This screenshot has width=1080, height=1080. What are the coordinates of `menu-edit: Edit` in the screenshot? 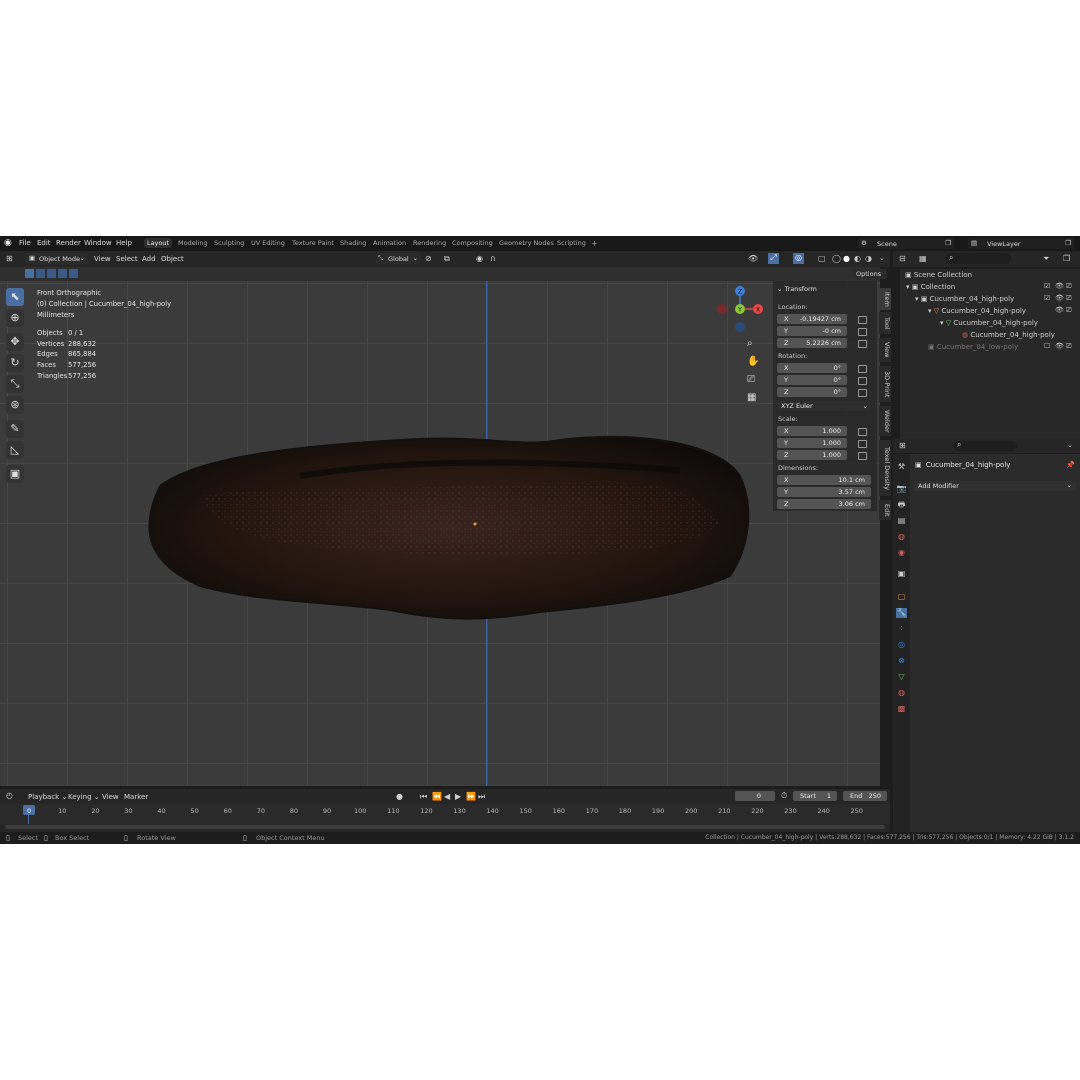 It's located at (44, 243).